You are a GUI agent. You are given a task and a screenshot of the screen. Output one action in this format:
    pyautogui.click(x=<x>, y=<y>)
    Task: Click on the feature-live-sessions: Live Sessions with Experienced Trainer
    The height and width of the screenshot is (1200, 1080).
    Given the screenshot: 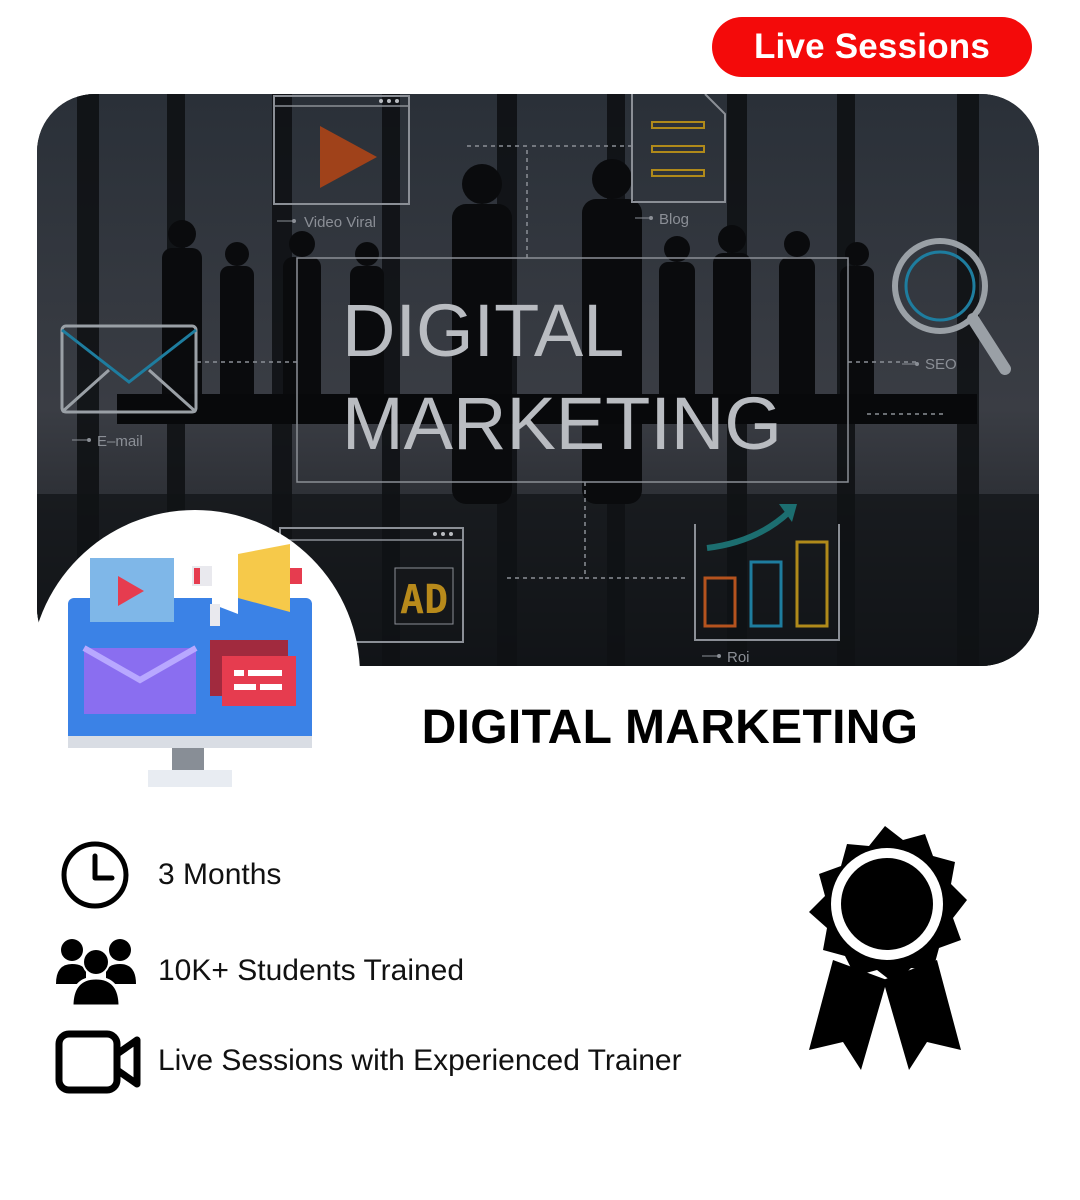 What is the action you would take?
    pyautogui.click(x=380, y=1063)
    